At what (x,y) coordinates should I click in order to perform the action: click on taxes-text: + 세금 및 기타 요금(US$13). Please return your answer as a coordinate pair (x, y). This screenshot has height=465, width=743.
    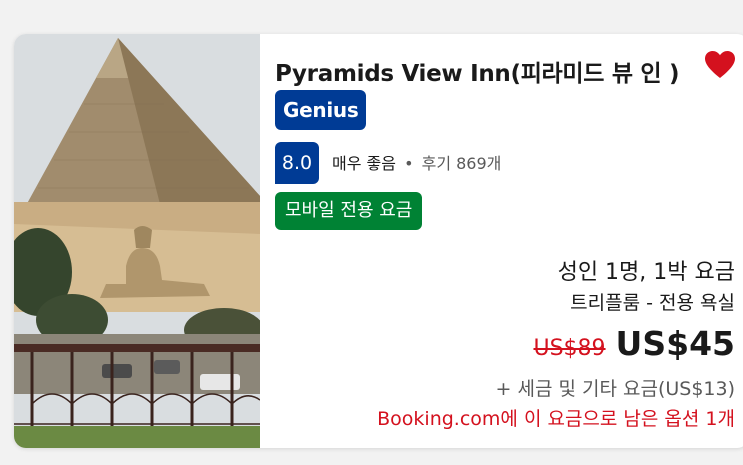
    Looking at the image, I should click on (615, 389).